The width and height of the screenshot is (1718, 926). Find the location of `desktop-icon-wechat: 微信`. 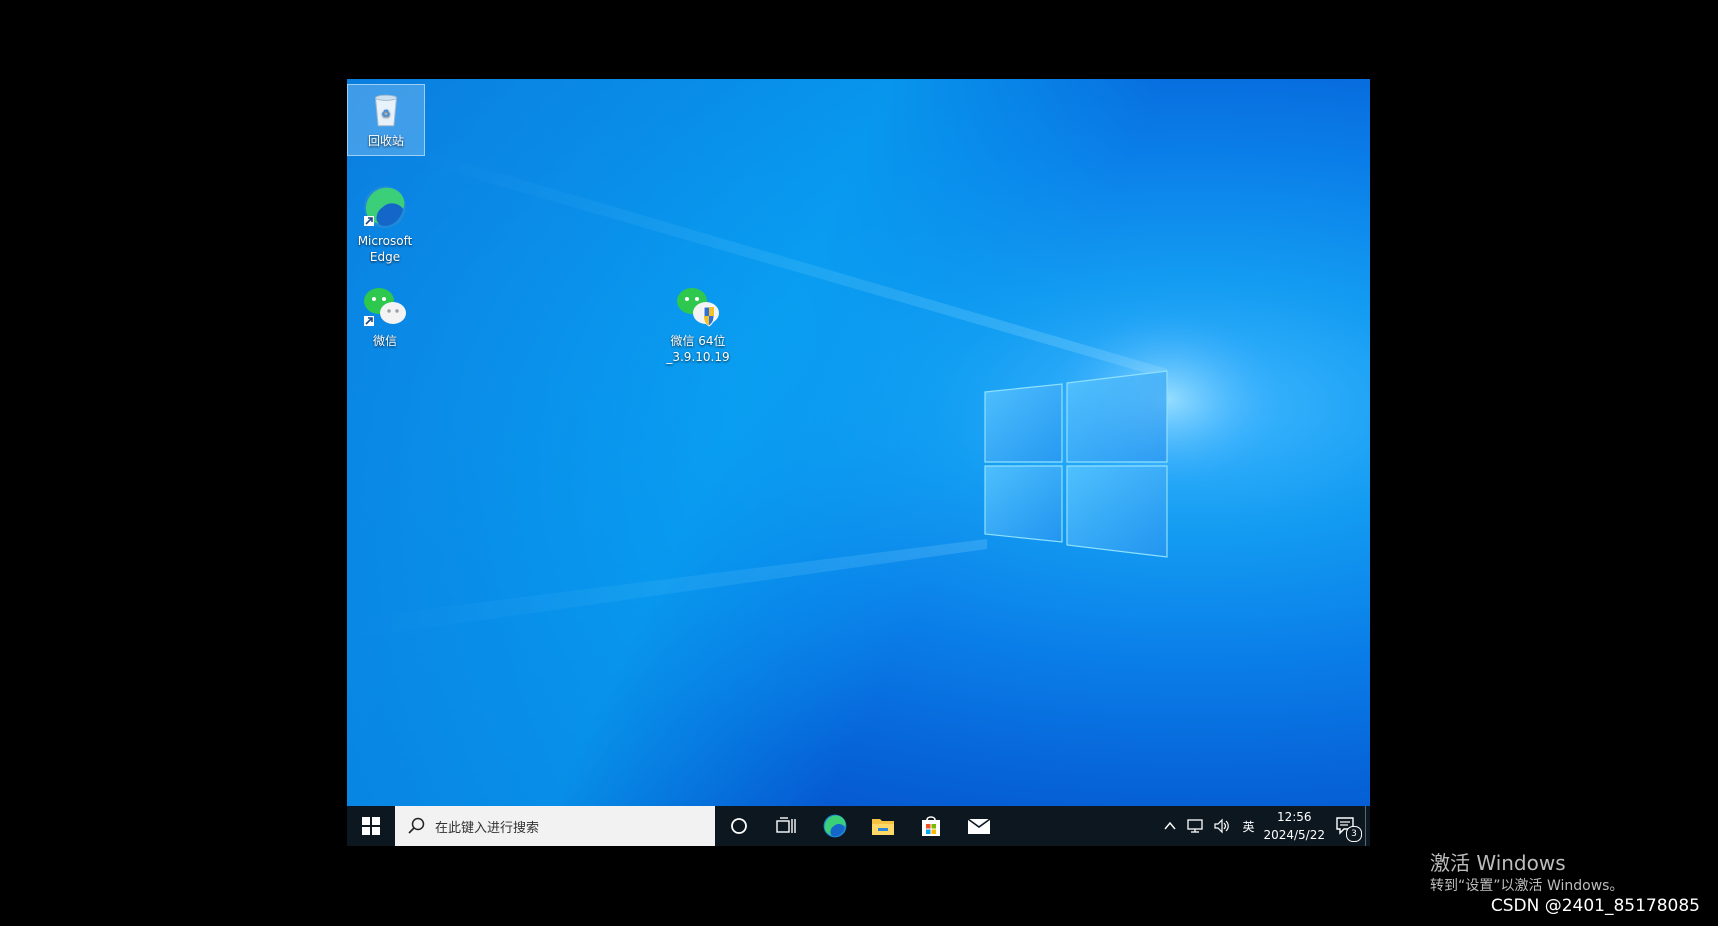

desktop-icon-wechat: 微信 is located at coordinates (385, 314).